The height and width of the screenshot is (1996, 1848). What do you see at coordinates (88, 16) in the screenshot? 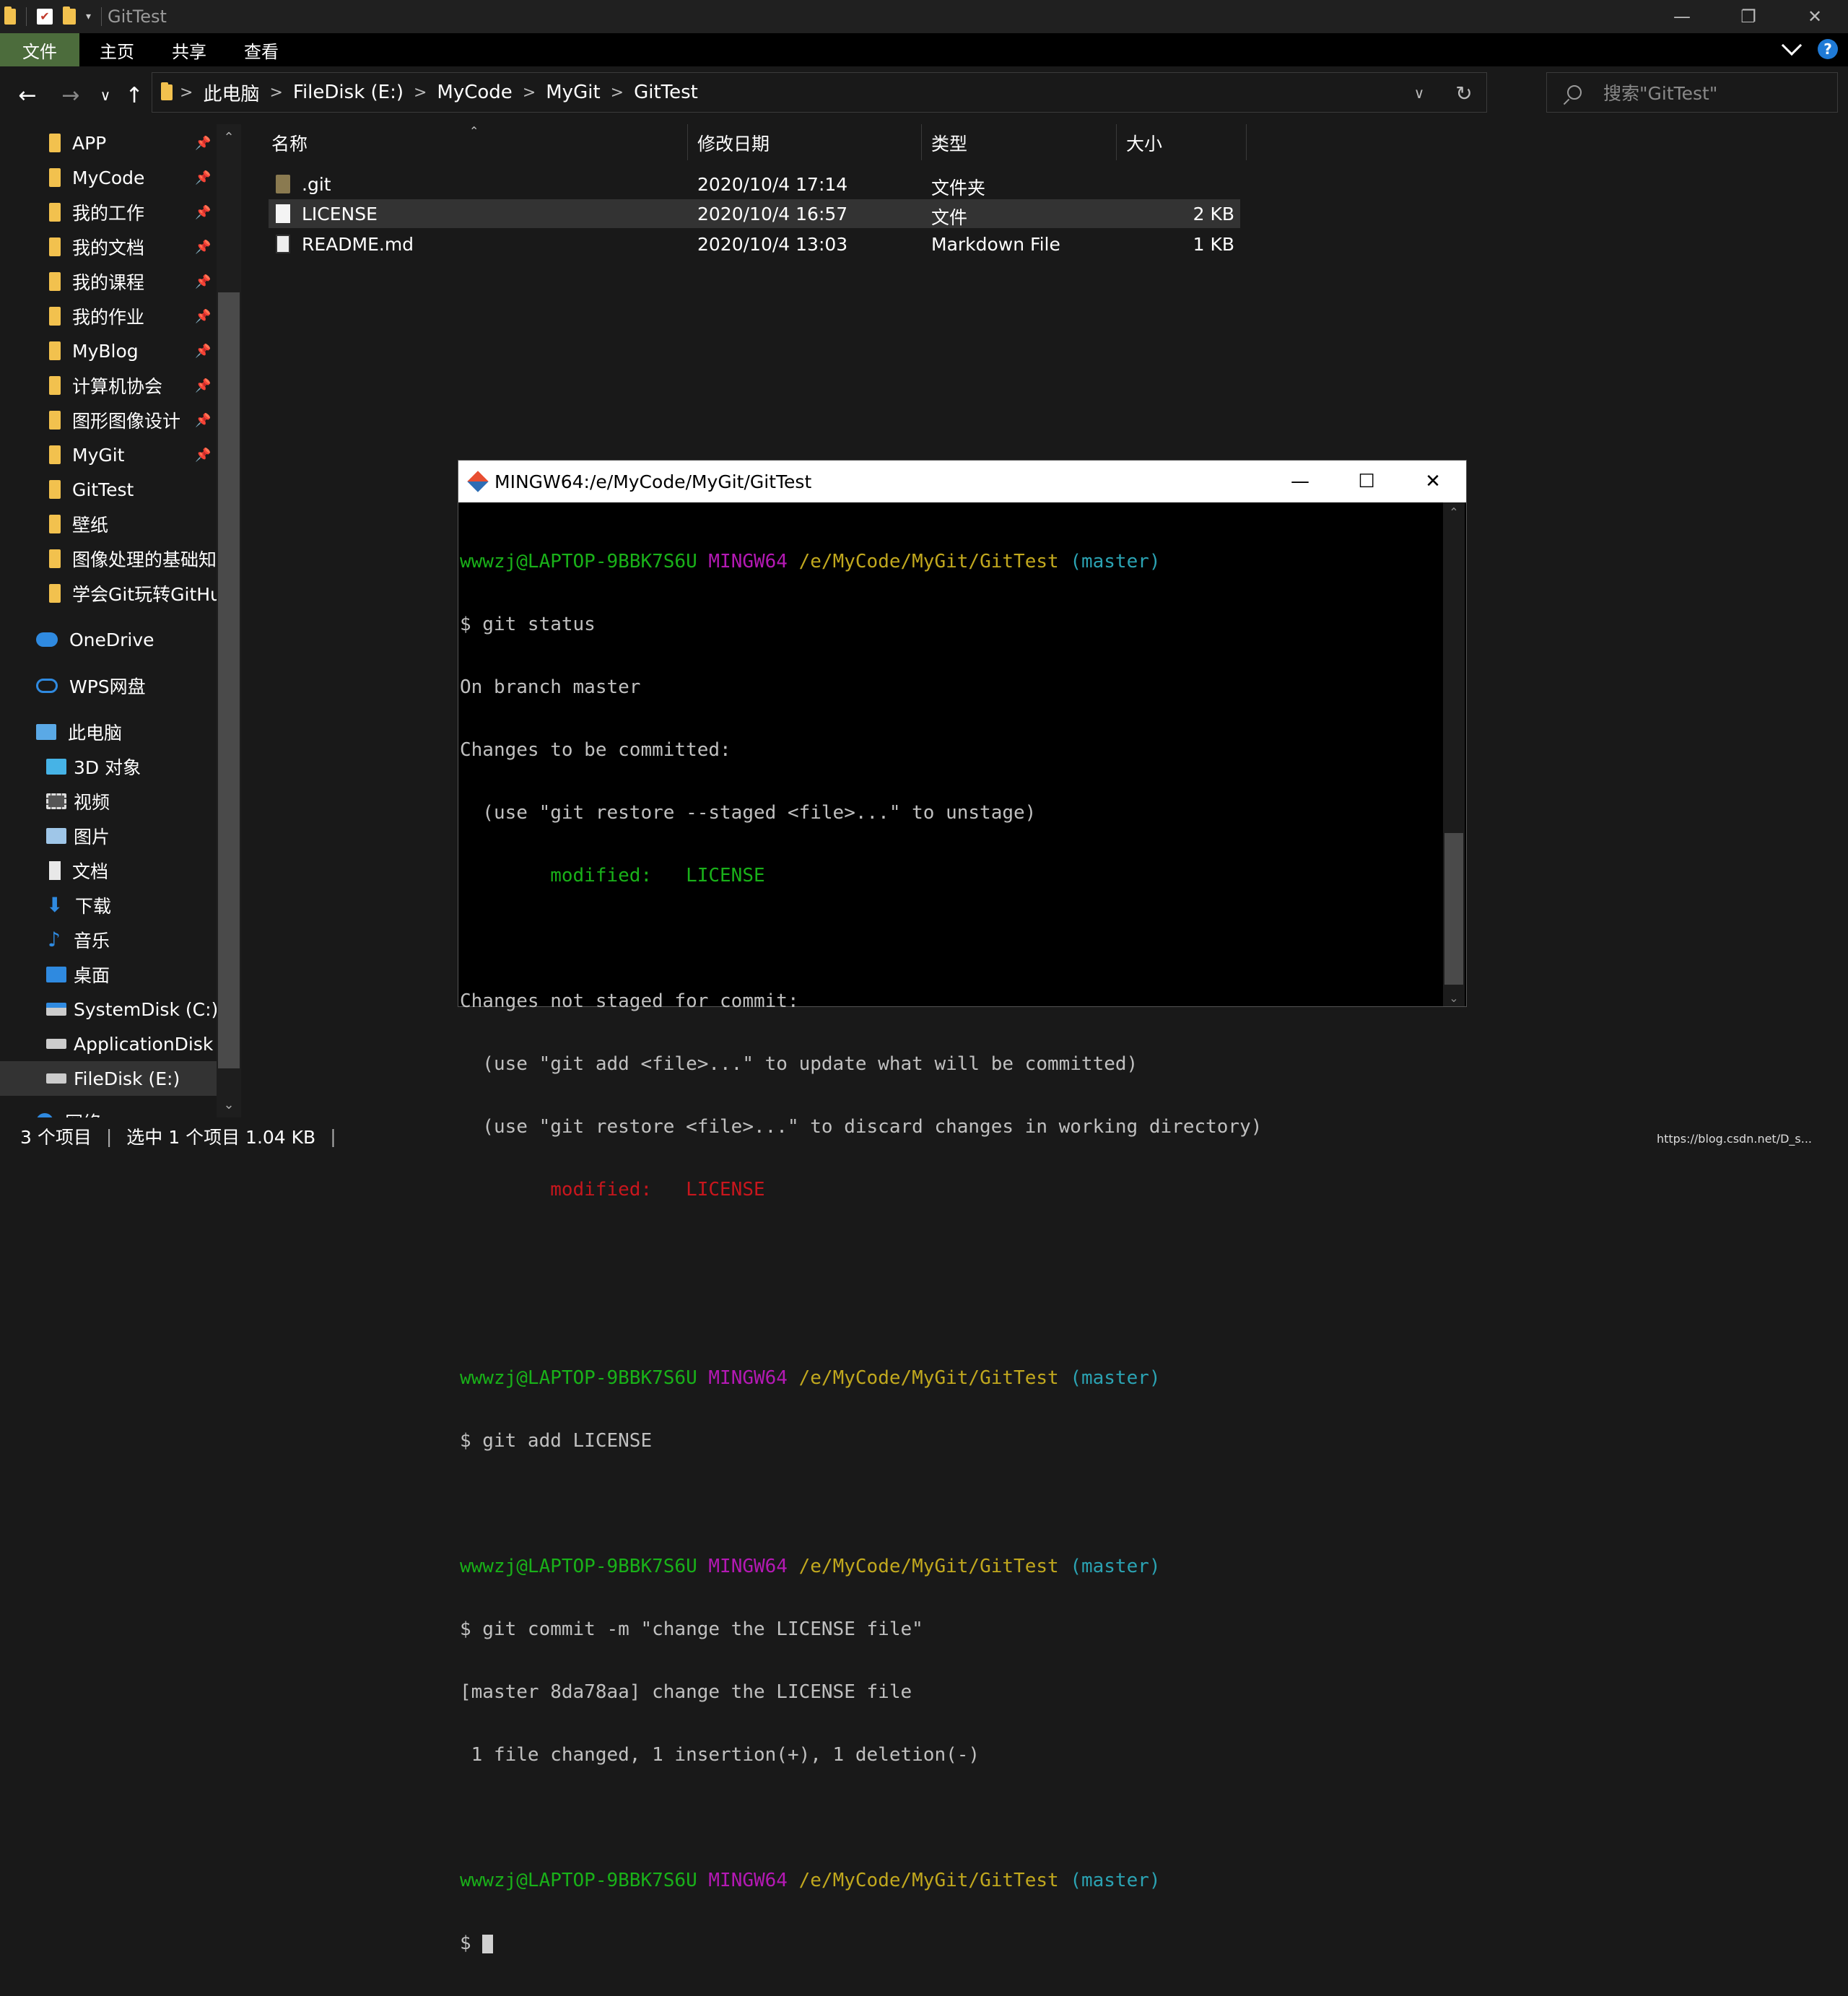
I see `customize-toolbar-icon: ▾` at bounding box center [88, 16].